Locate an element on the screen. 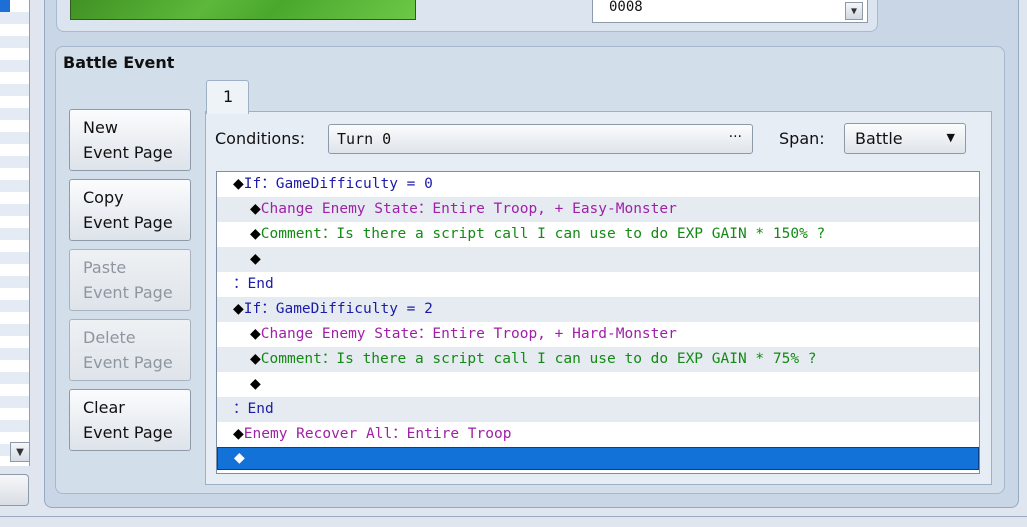 The height and width of the screenshot is (527, 1027). troop-list-selected-item is located at coordinates (5, 6).